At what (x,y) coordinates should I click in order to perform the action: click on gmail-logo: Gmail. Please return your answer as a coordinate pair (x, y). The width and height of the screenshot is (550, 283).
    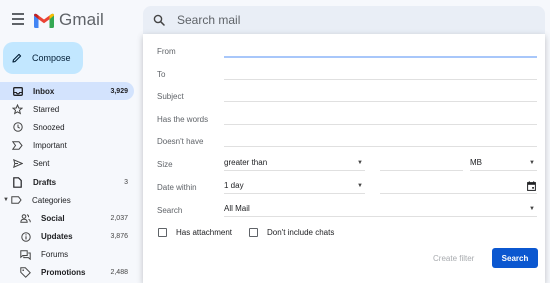
    Looking at the image, I should click on (69, 20).